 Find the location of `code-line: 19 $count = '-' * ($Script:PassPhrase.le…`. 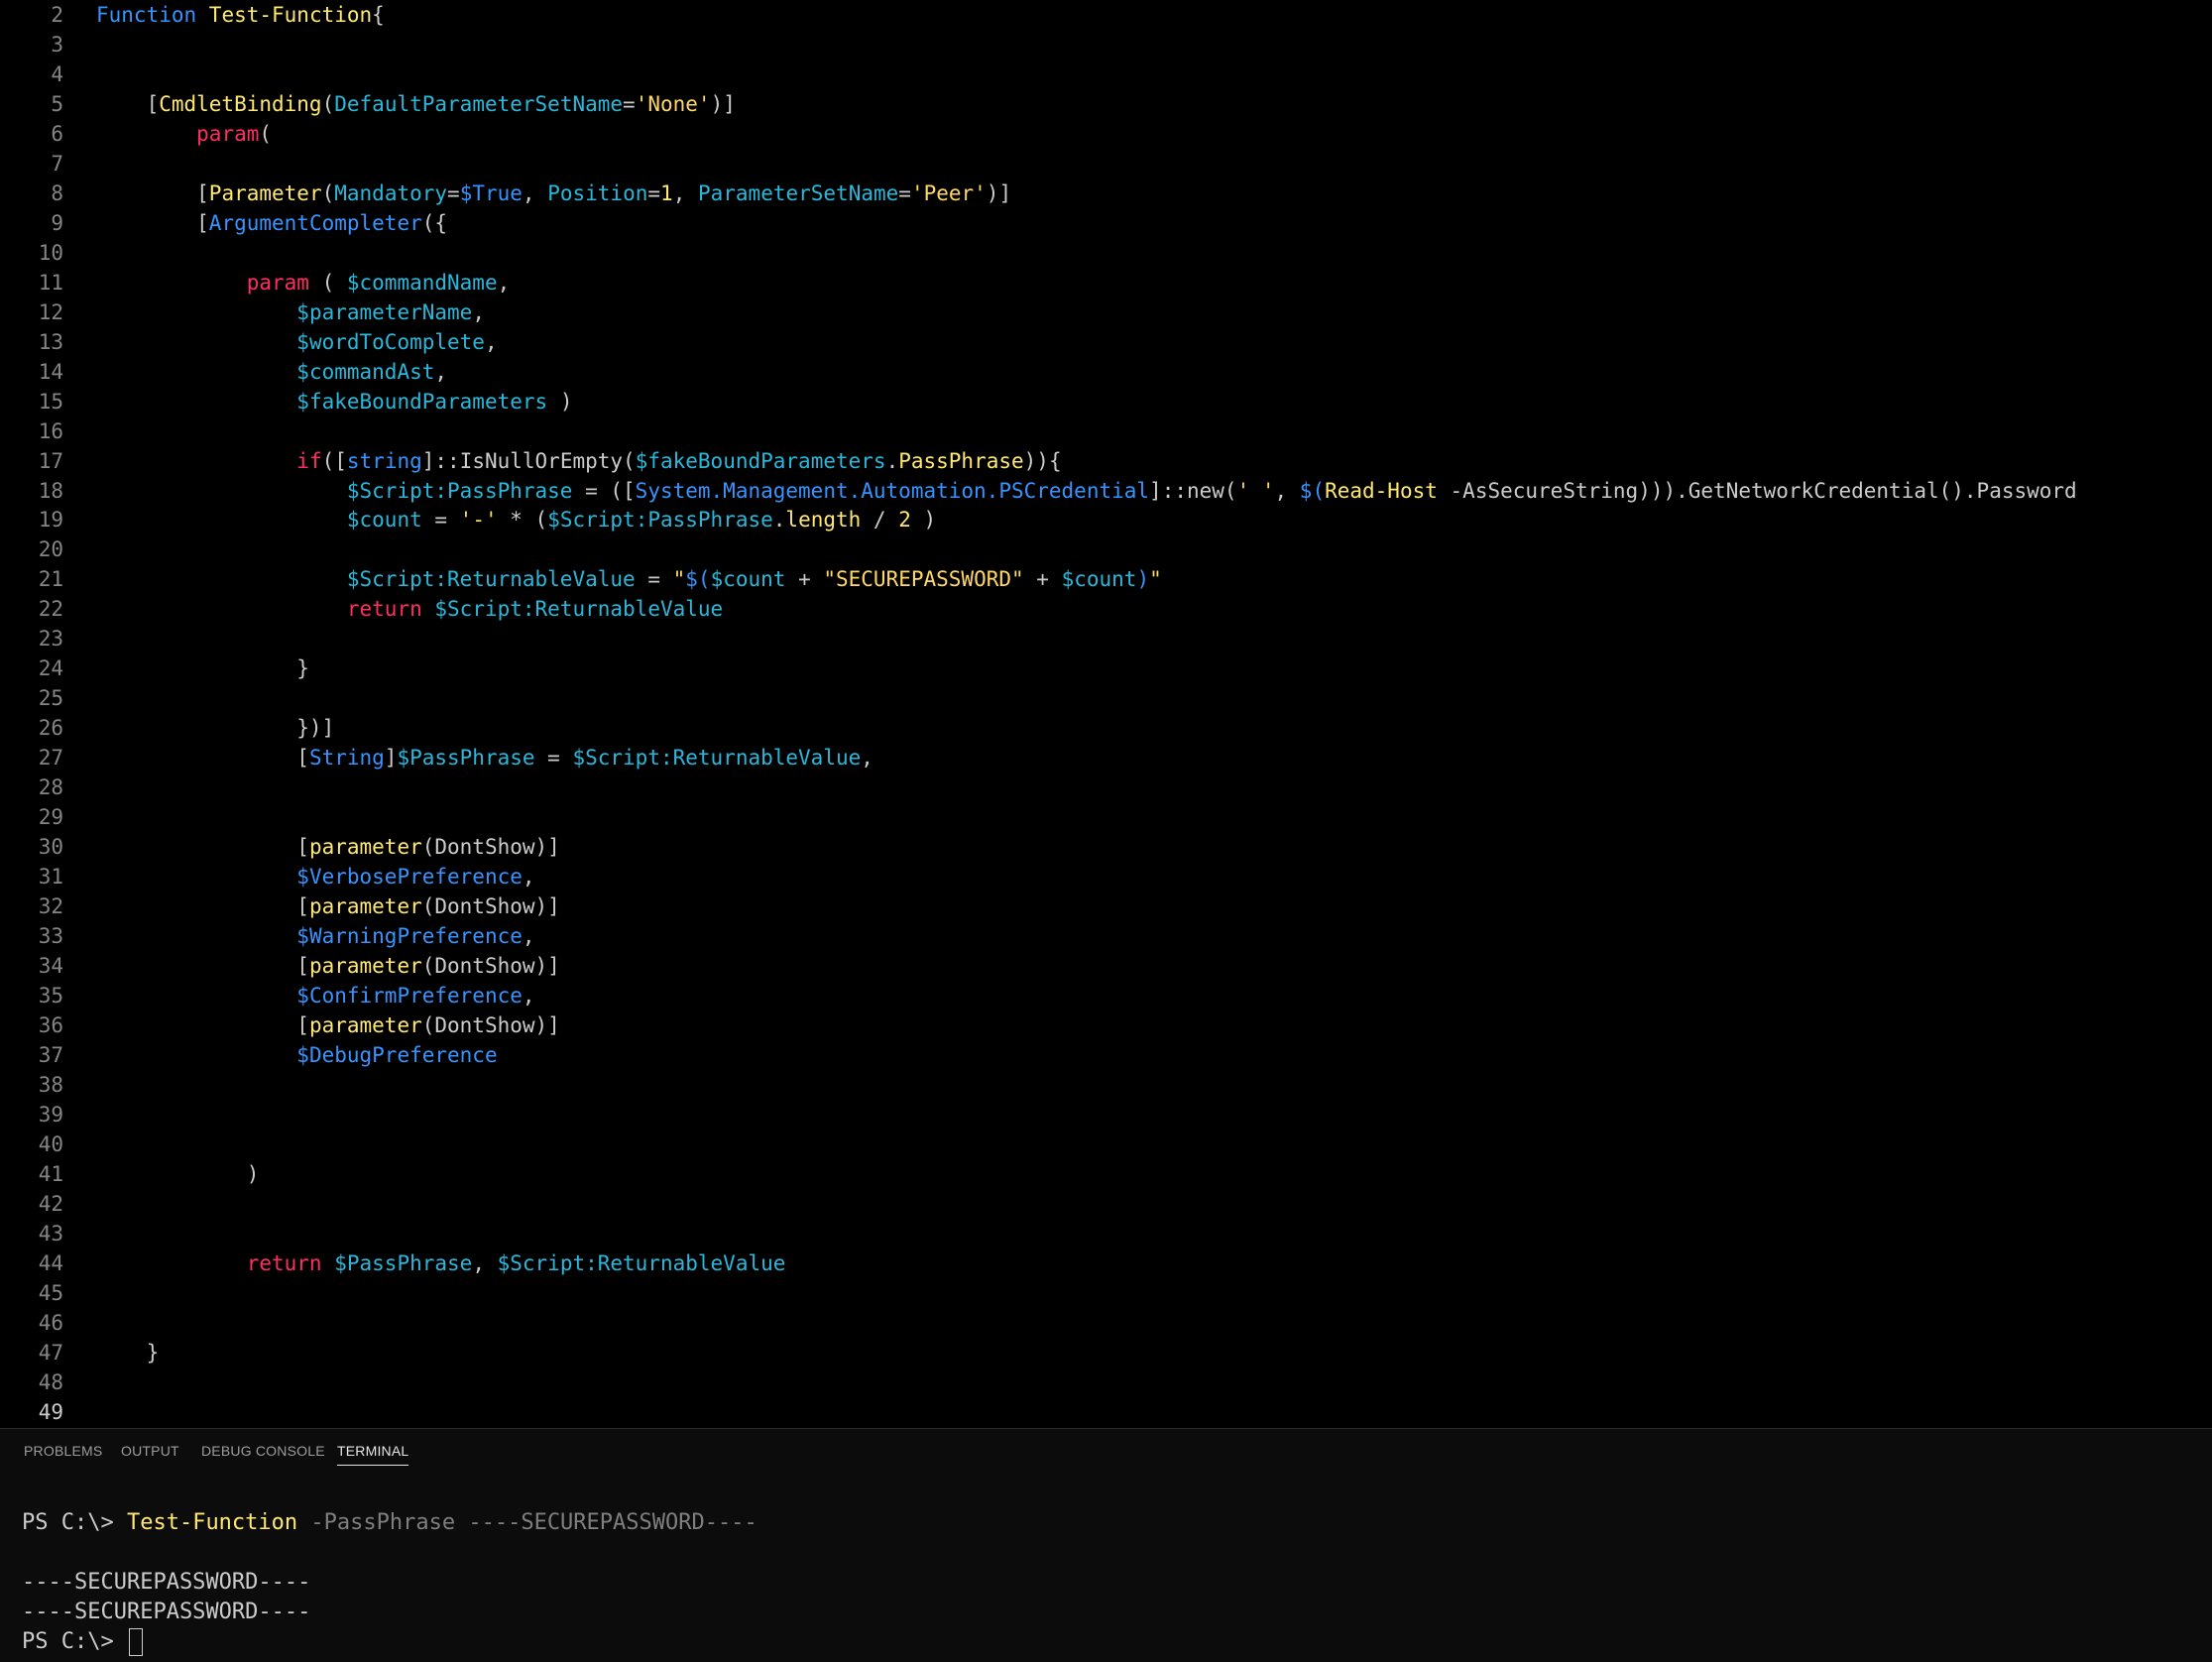

code-line: 19 $count = '-' * ($Script:PassPhrase.le… is located at coordinates (1106, 519).